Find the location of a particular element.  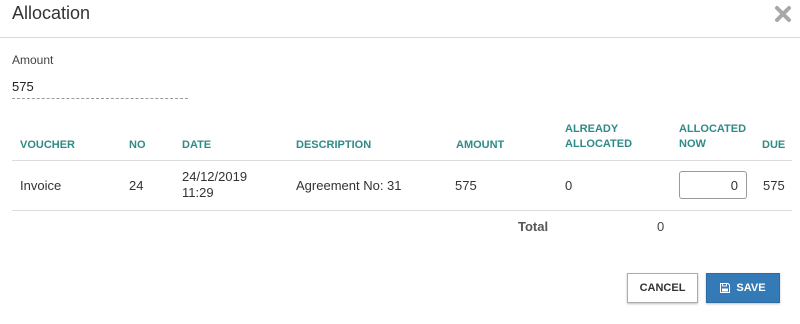

allocated-now-input is located at coordinates (713, 185).